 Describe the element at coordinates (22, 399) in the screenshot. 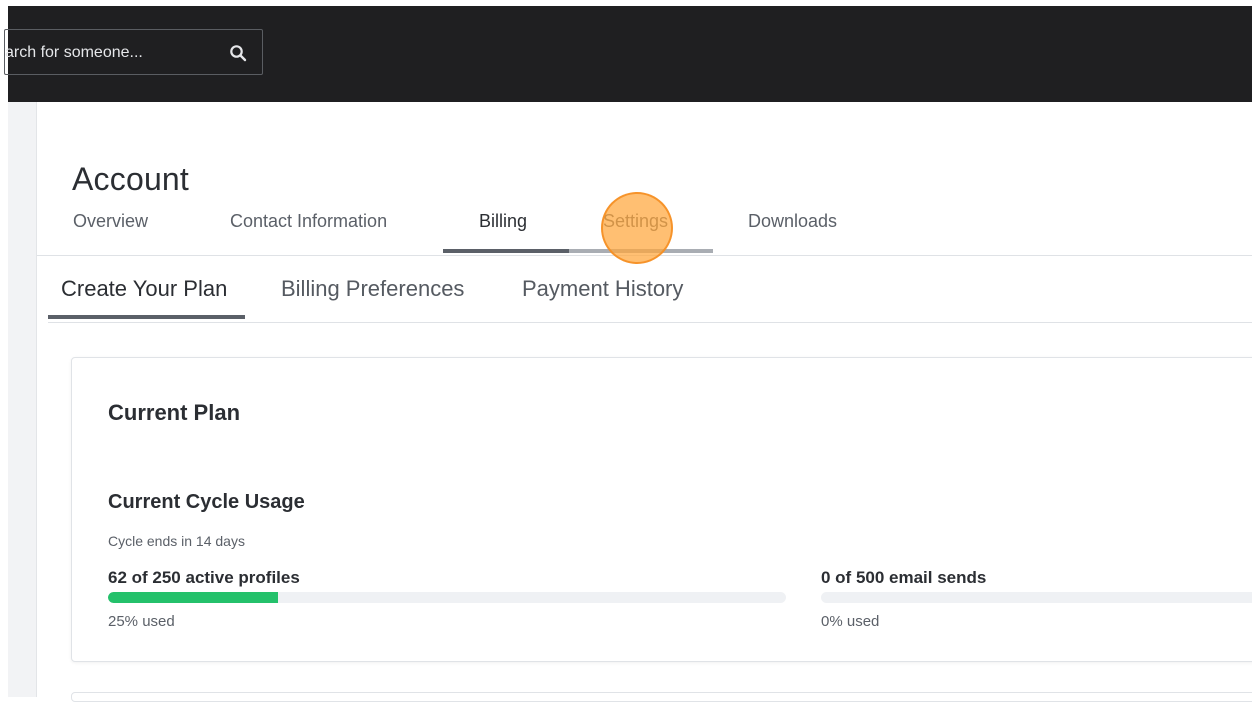

I see `sidebar-gutter` at that location.